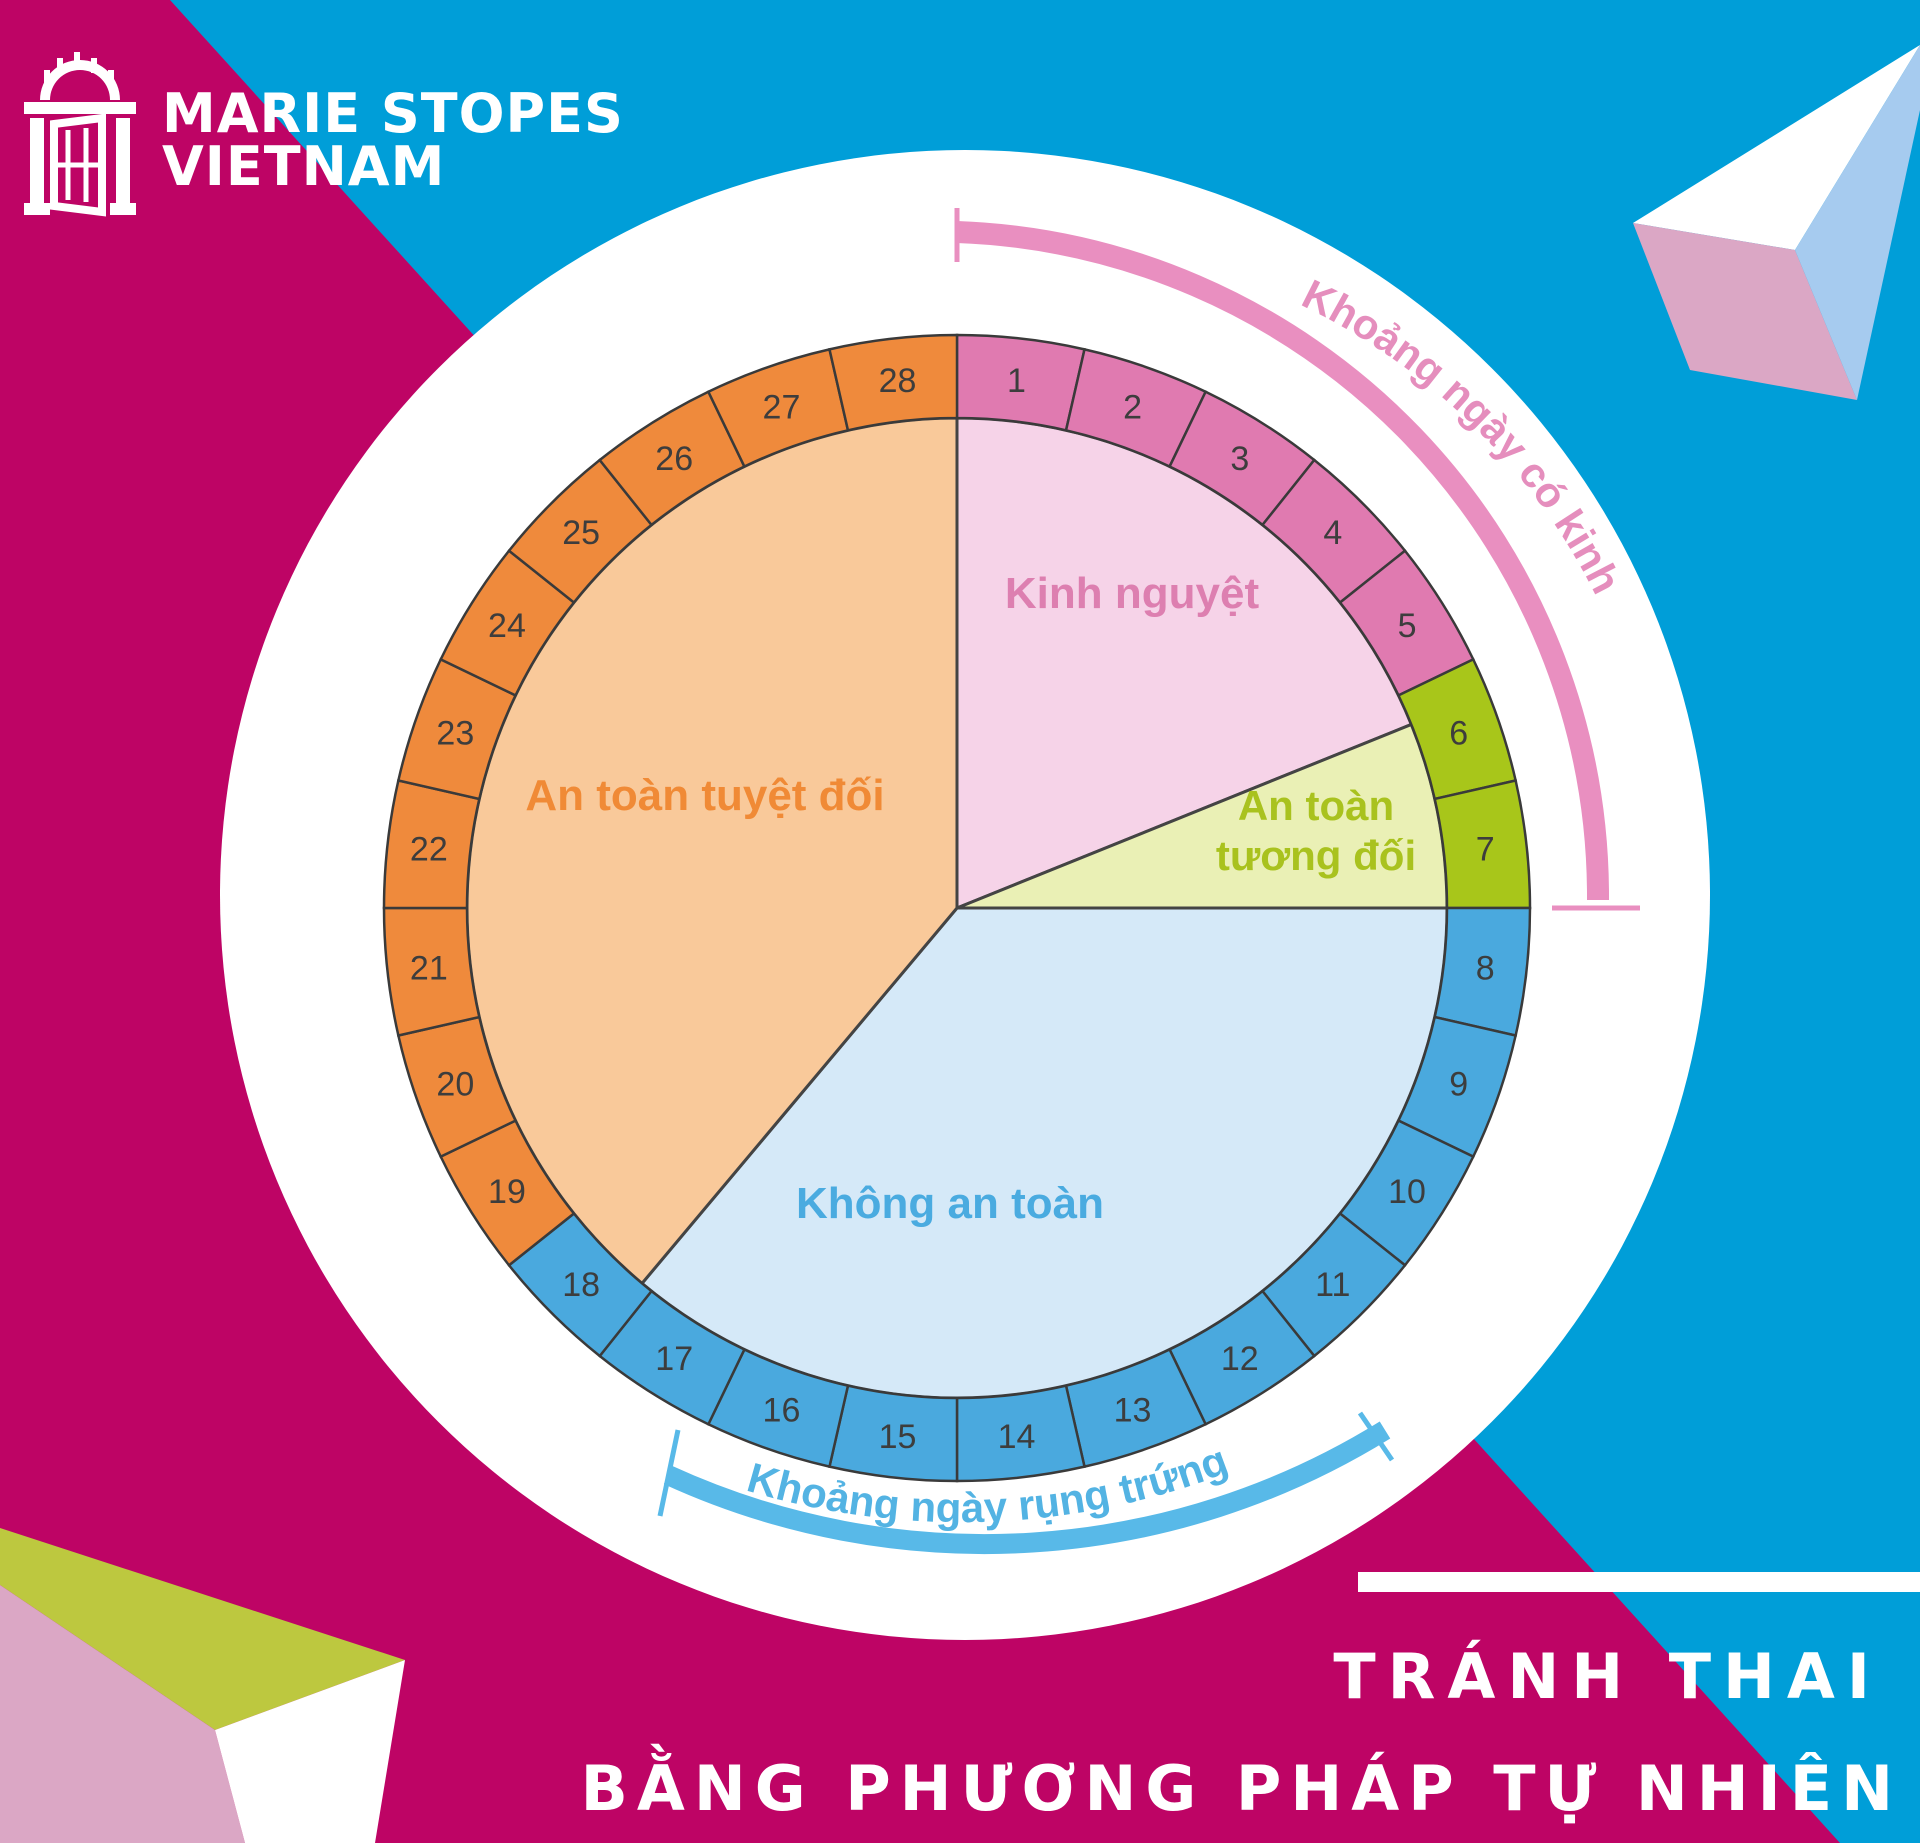 The height and width of the screenshot is (1843, 1920). I want to click on phase-label: Kinh nguyệt, so click(1132, 593).